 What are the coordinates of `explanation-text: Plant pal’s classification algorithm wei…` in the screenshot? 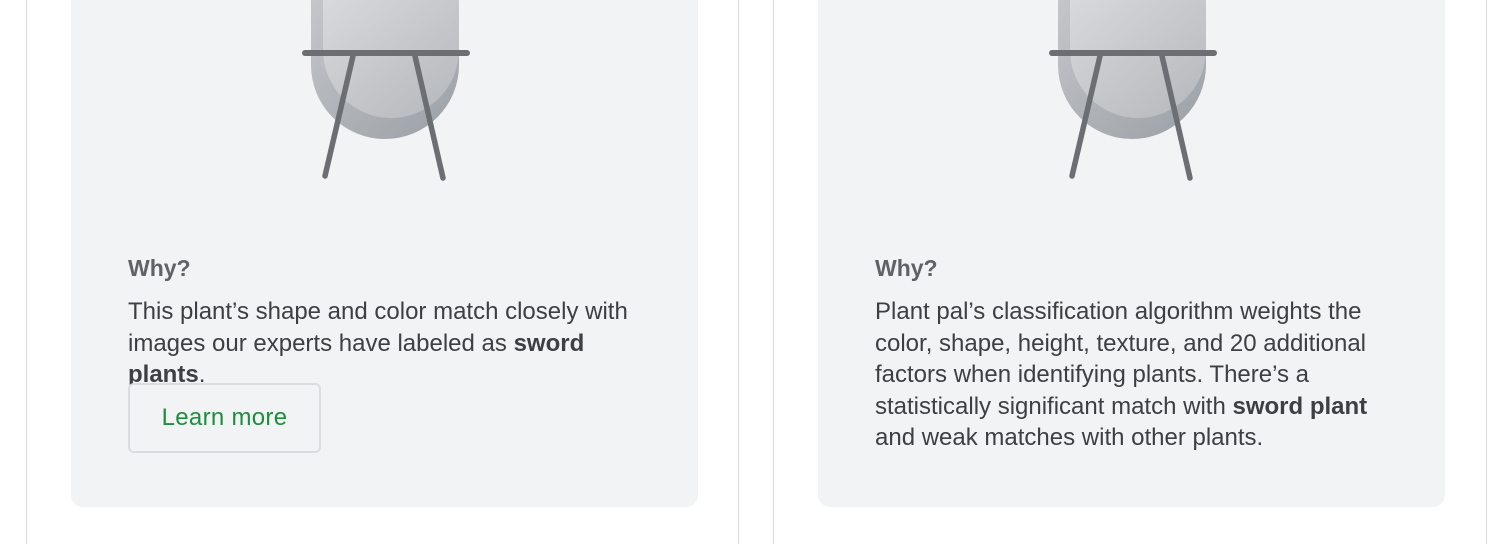 It's located at (1135, 375).